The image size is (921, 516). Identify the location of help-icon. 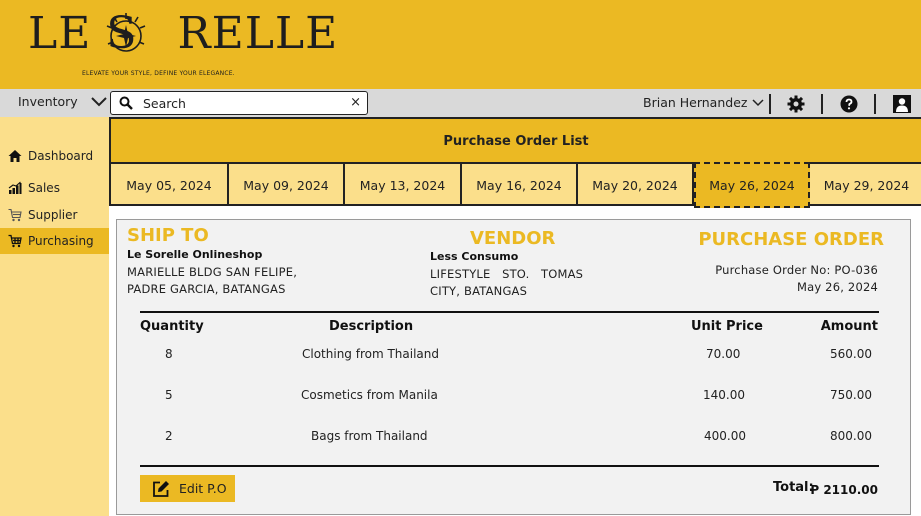
(849, 104).